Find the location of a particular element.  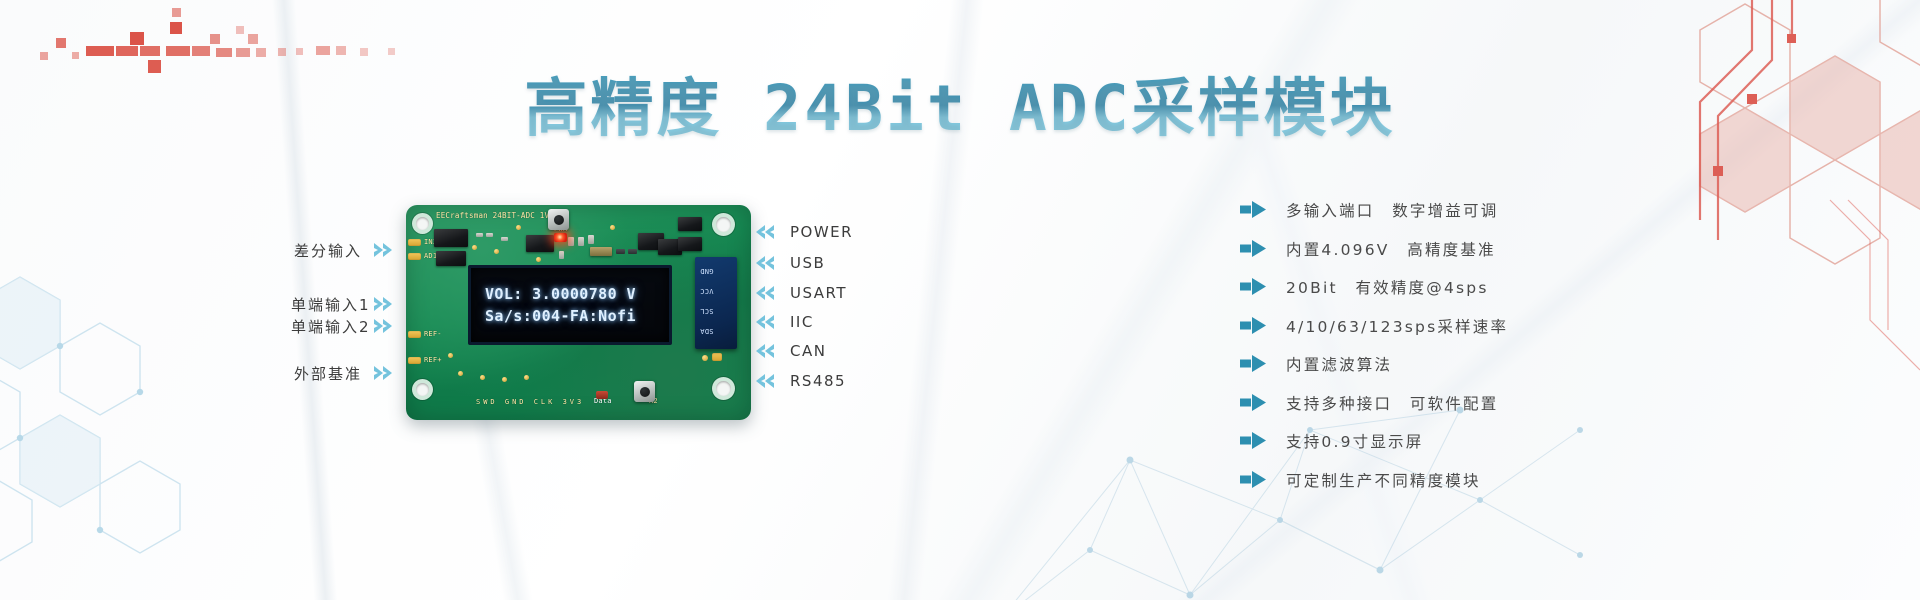

title-cn-tail: 采样模块 is located at coordinates (1263, 108).